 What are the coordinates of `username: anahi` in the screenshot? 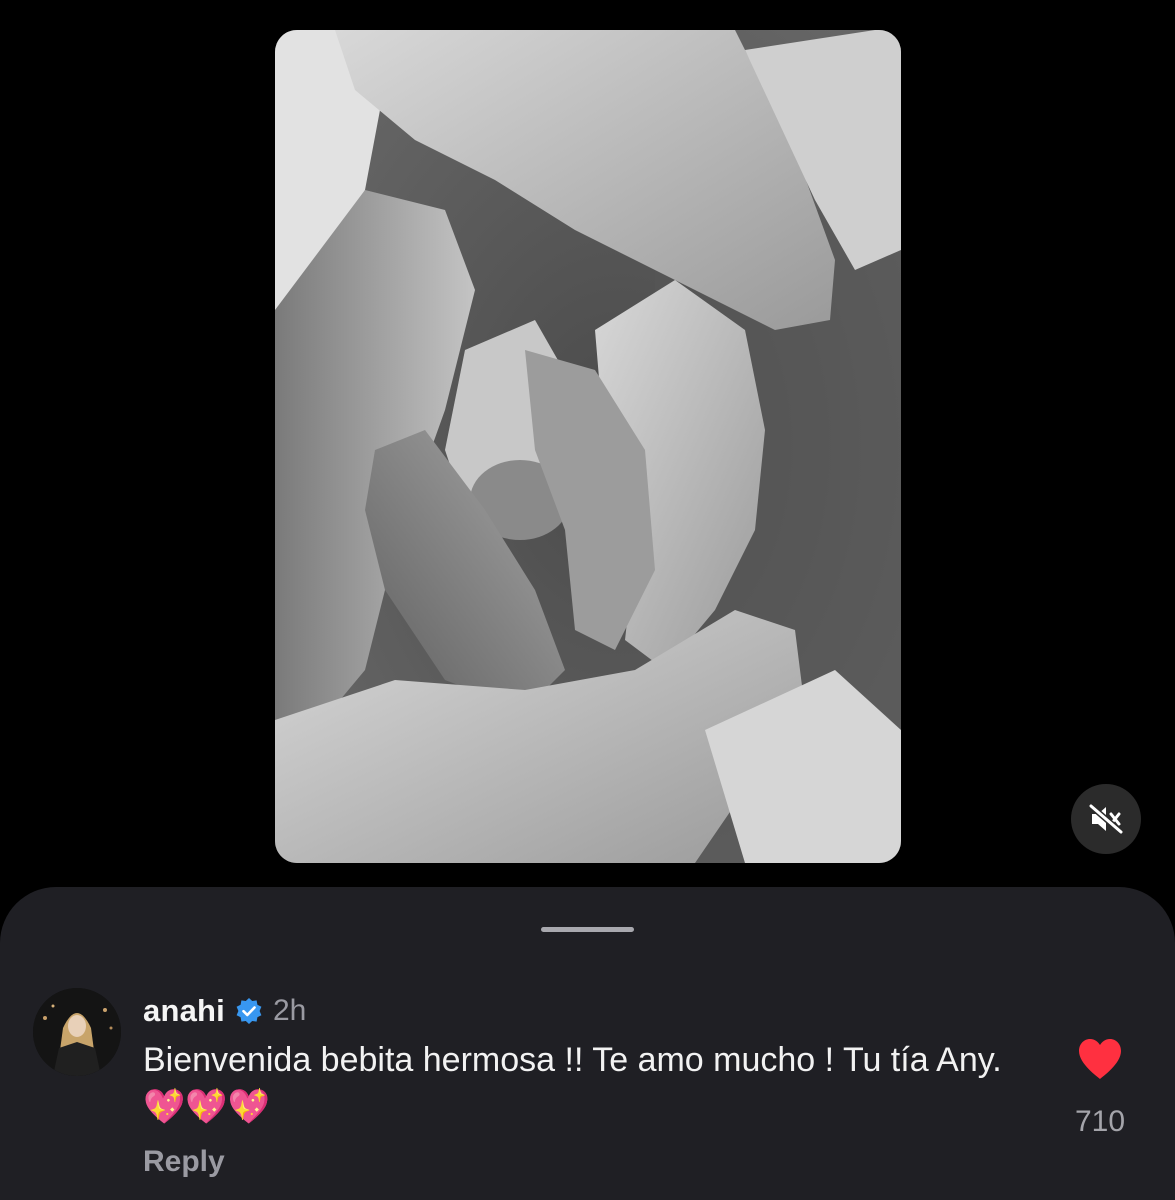 It's located at (184, 1011).